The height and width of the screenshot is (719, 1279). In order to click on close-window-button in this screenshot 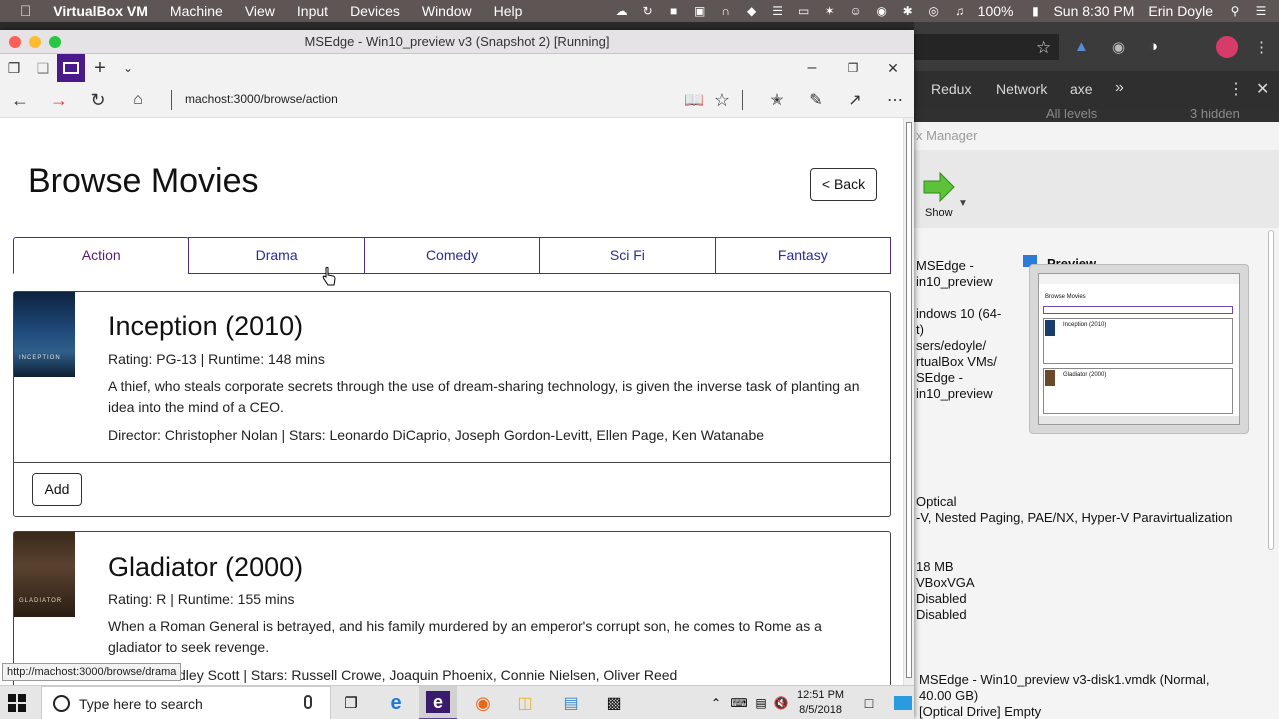, I will do `click(15, 42)`.